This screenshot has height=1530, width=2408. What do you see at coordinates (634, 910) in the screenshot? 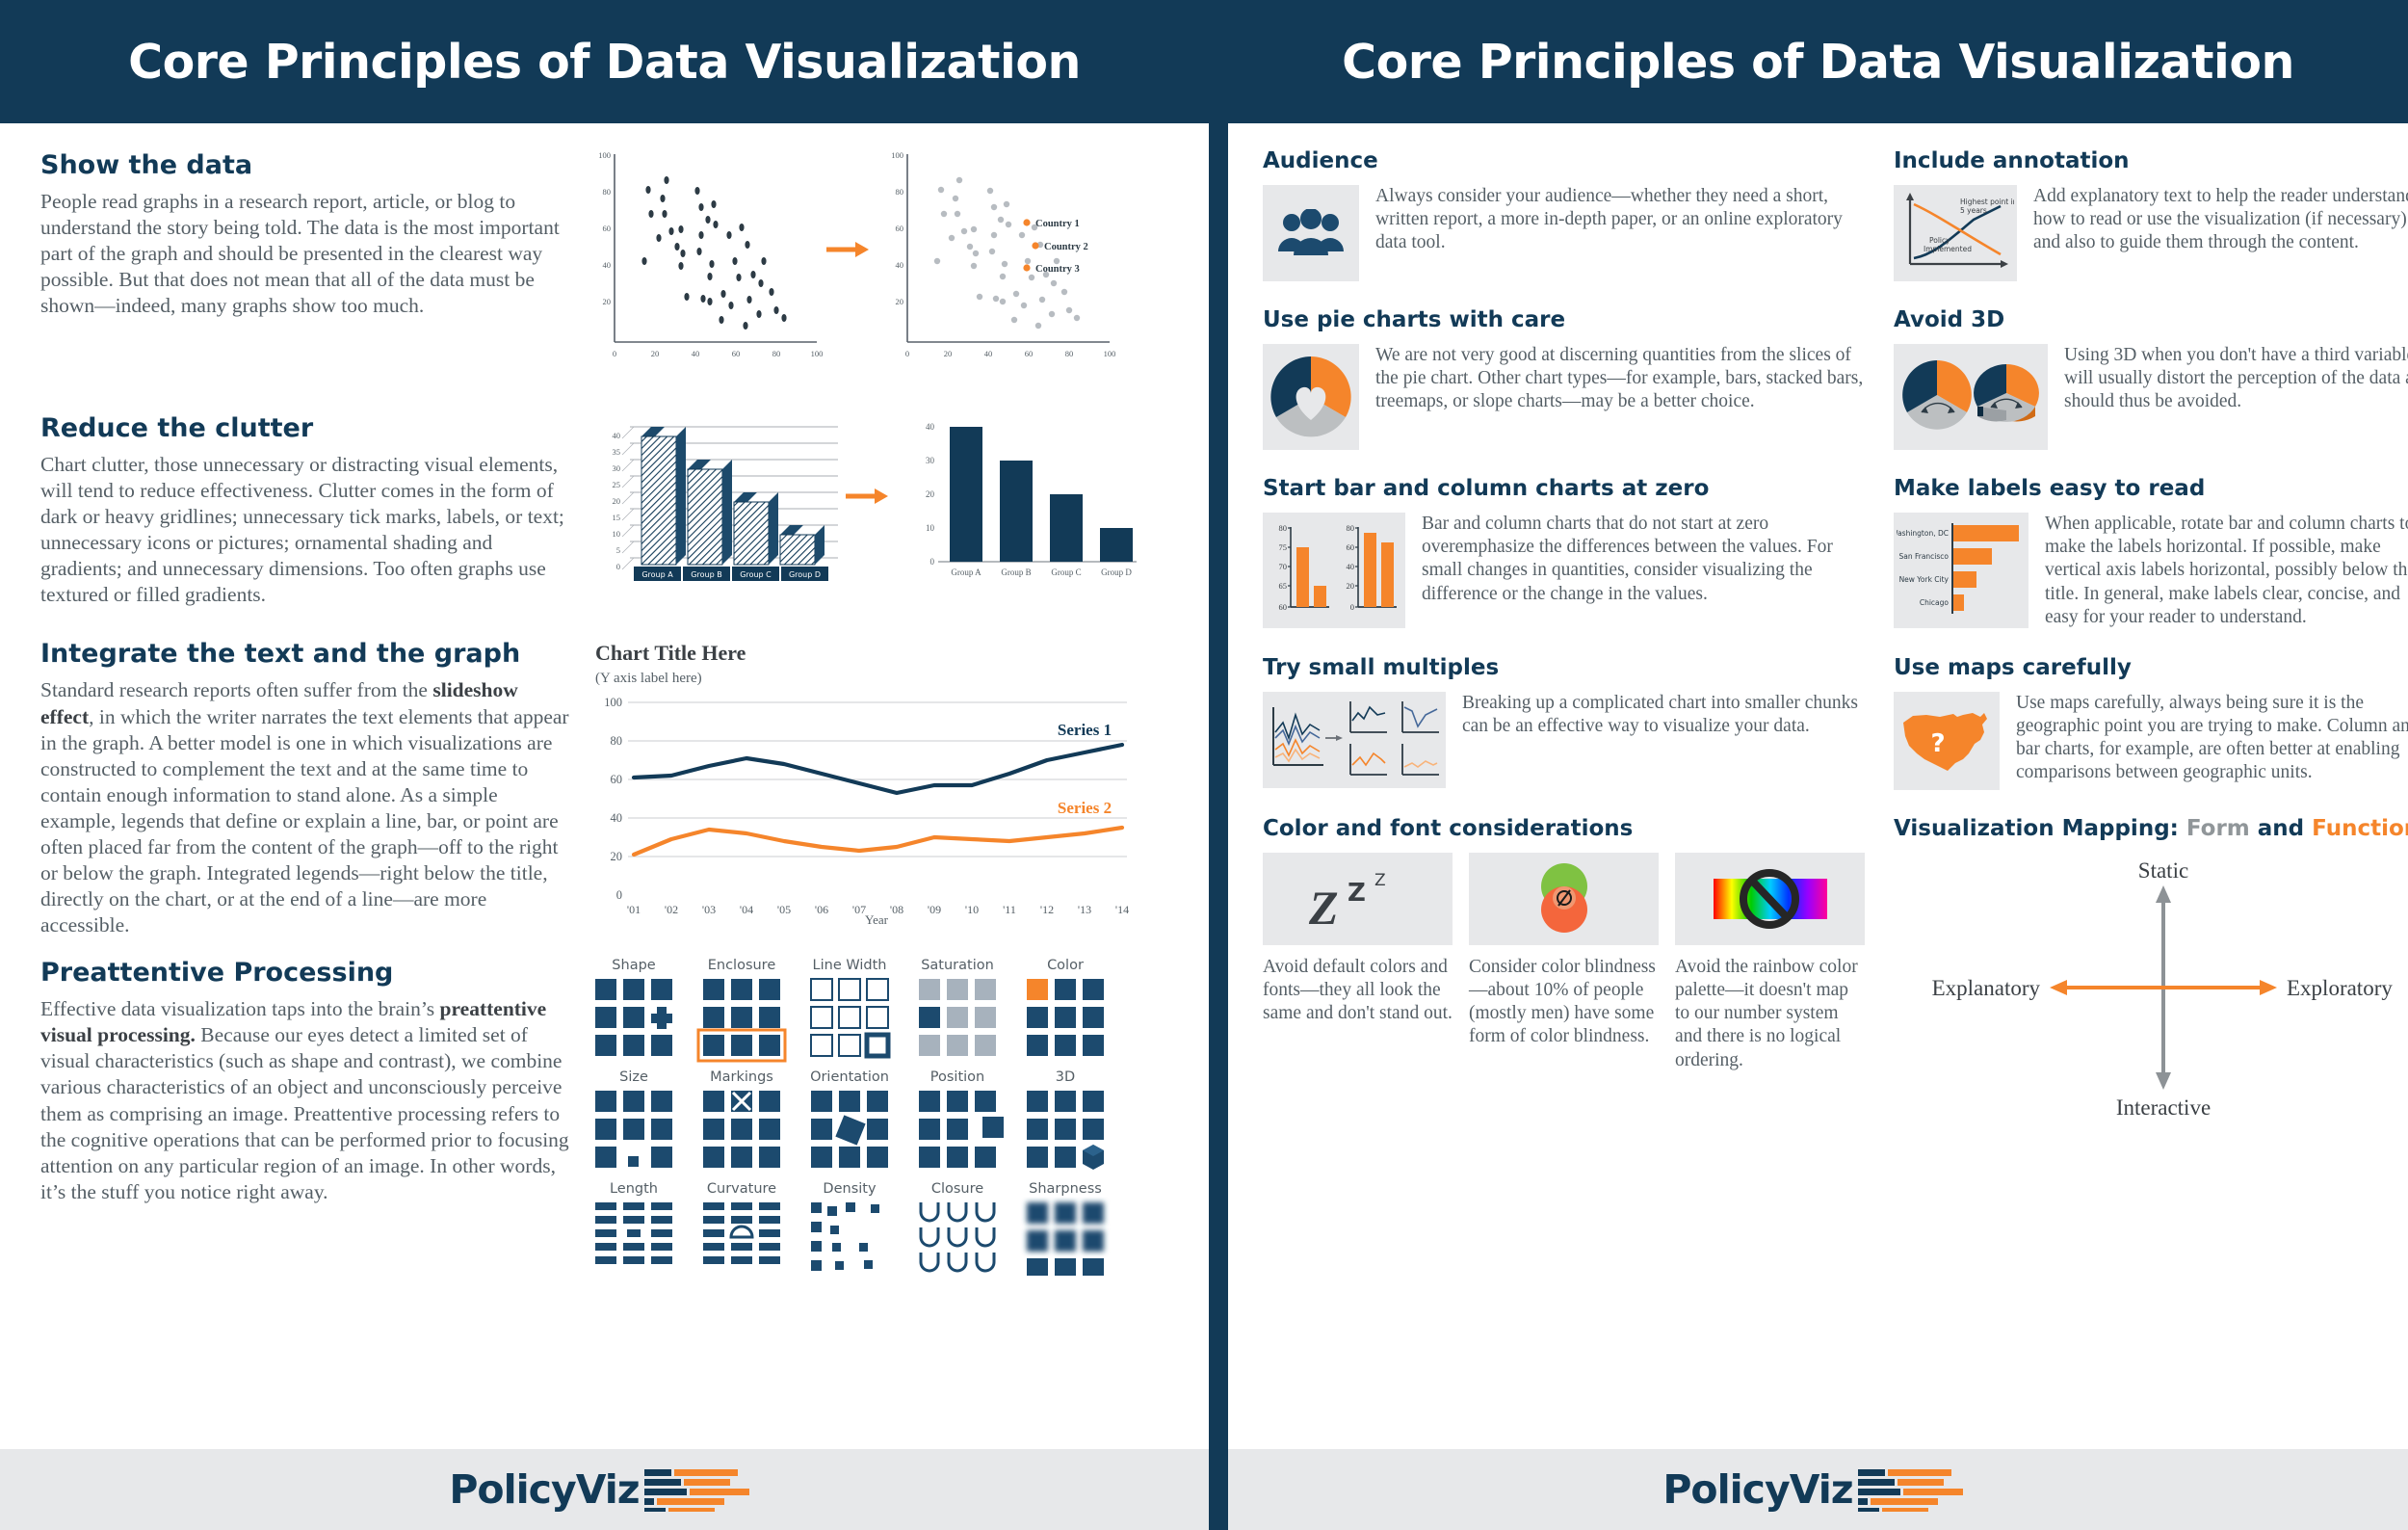
I see `svg-text: '01` at bounding box center [634, 910].